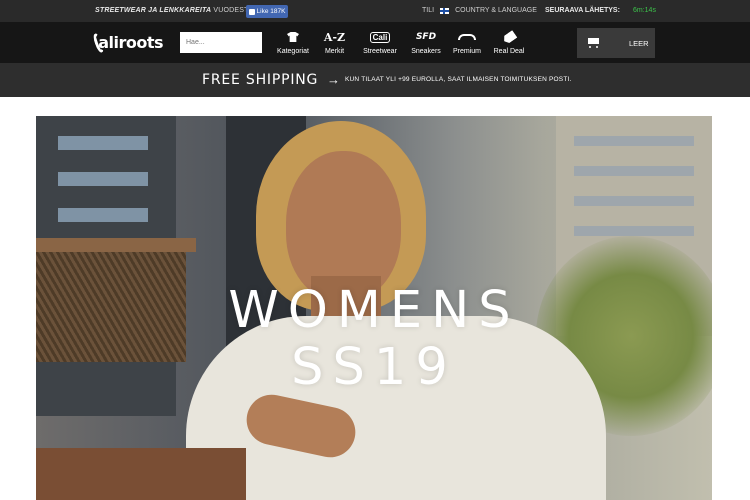 Image resolution: width=750 pixels, height=500 pixels. What do you see at coordinates (334, 37) in the screenshot?
I see `a-z-icon: A-Z` at bounding box center [334, 37].